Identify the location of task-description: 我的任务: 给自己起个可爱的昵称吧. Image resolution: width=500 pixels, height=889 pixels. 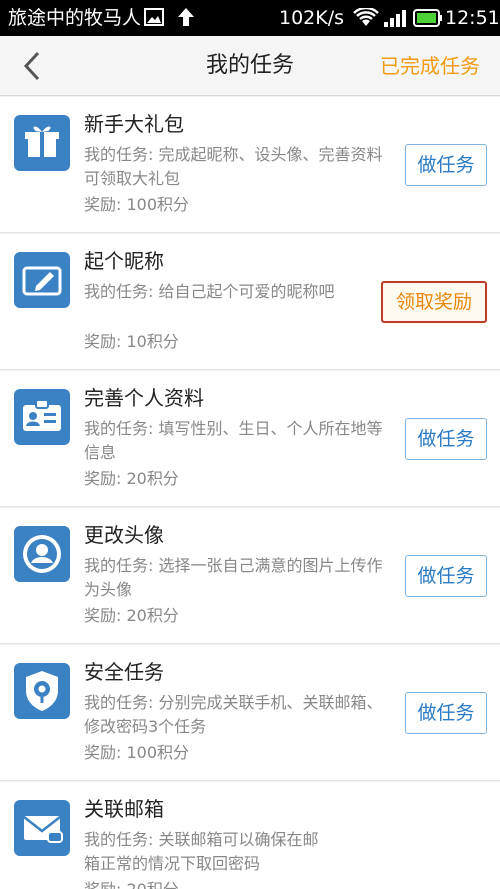
(209, 291).